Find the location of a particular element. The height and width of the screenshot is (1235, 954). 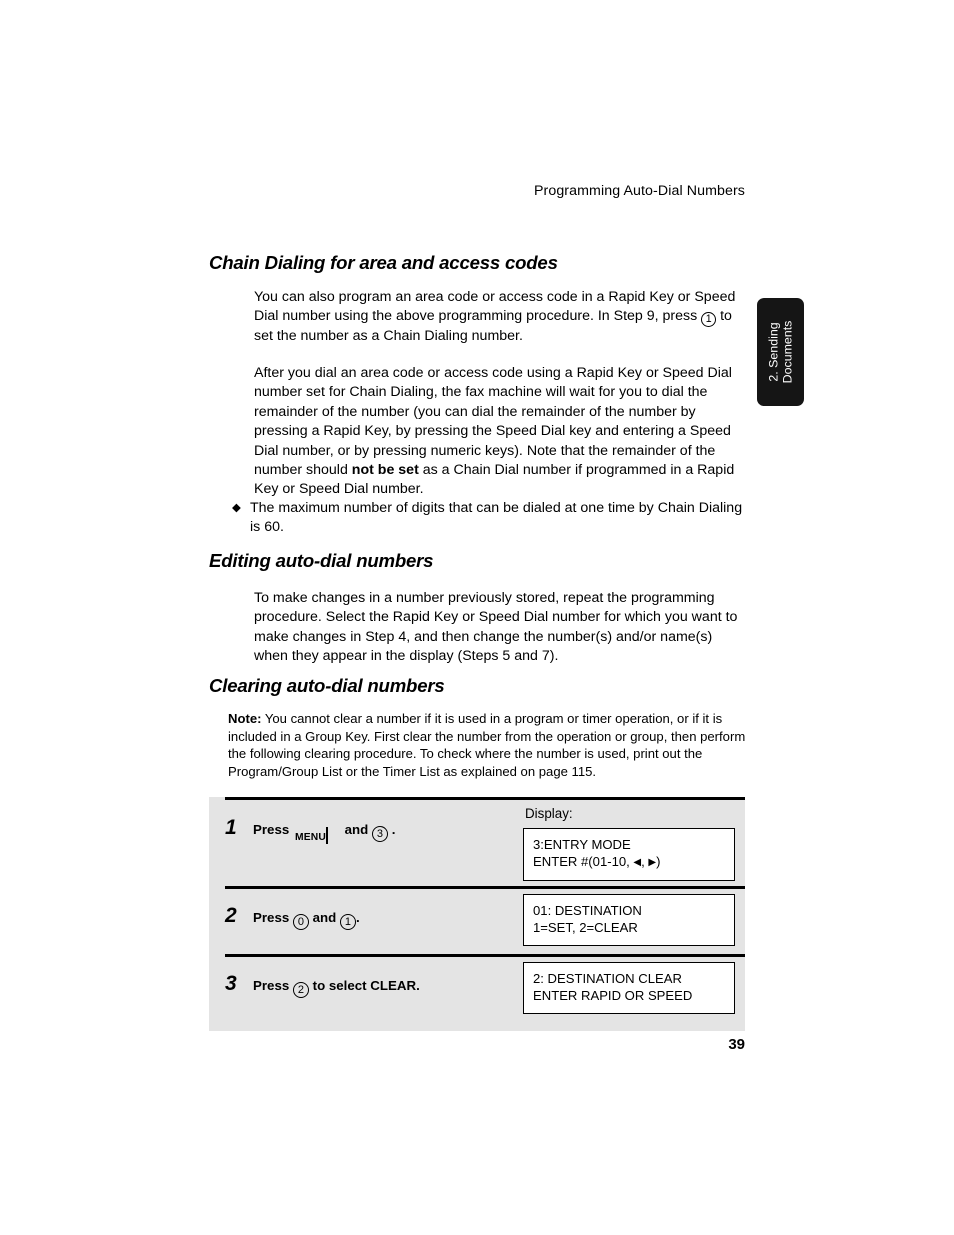

lcd-display-1: 3:ENTRY MODE ENTER #(01-10, ◀, ▶) is located at coordinates (629, 854).